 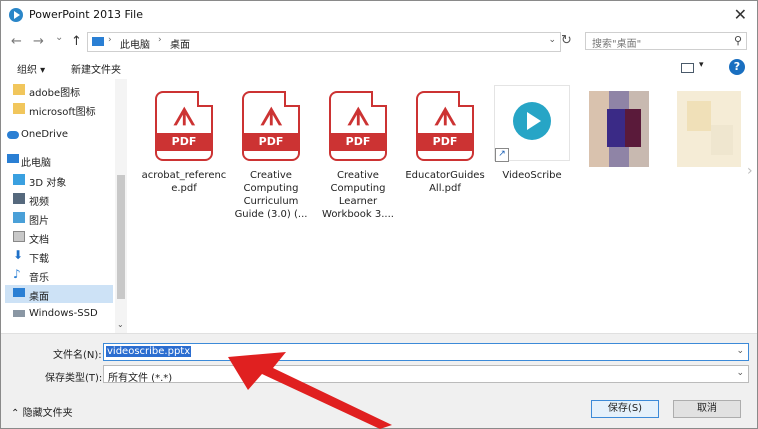 What do you see at coordinates (19, 292) in the screenshot?
I see `desktop-icon` at bounding box center [19, 292].